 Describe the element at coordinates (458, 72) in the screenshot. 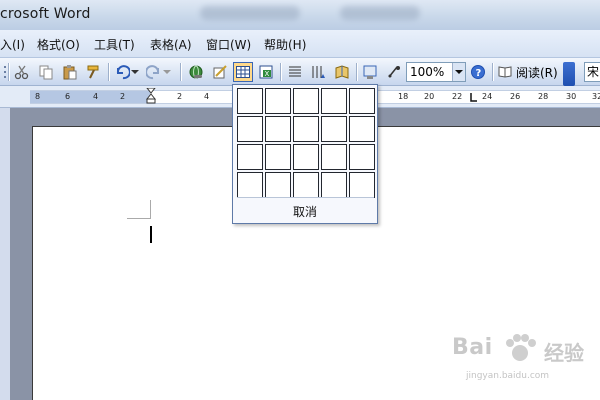

I see `zoom-dropdown-icon` at that location.